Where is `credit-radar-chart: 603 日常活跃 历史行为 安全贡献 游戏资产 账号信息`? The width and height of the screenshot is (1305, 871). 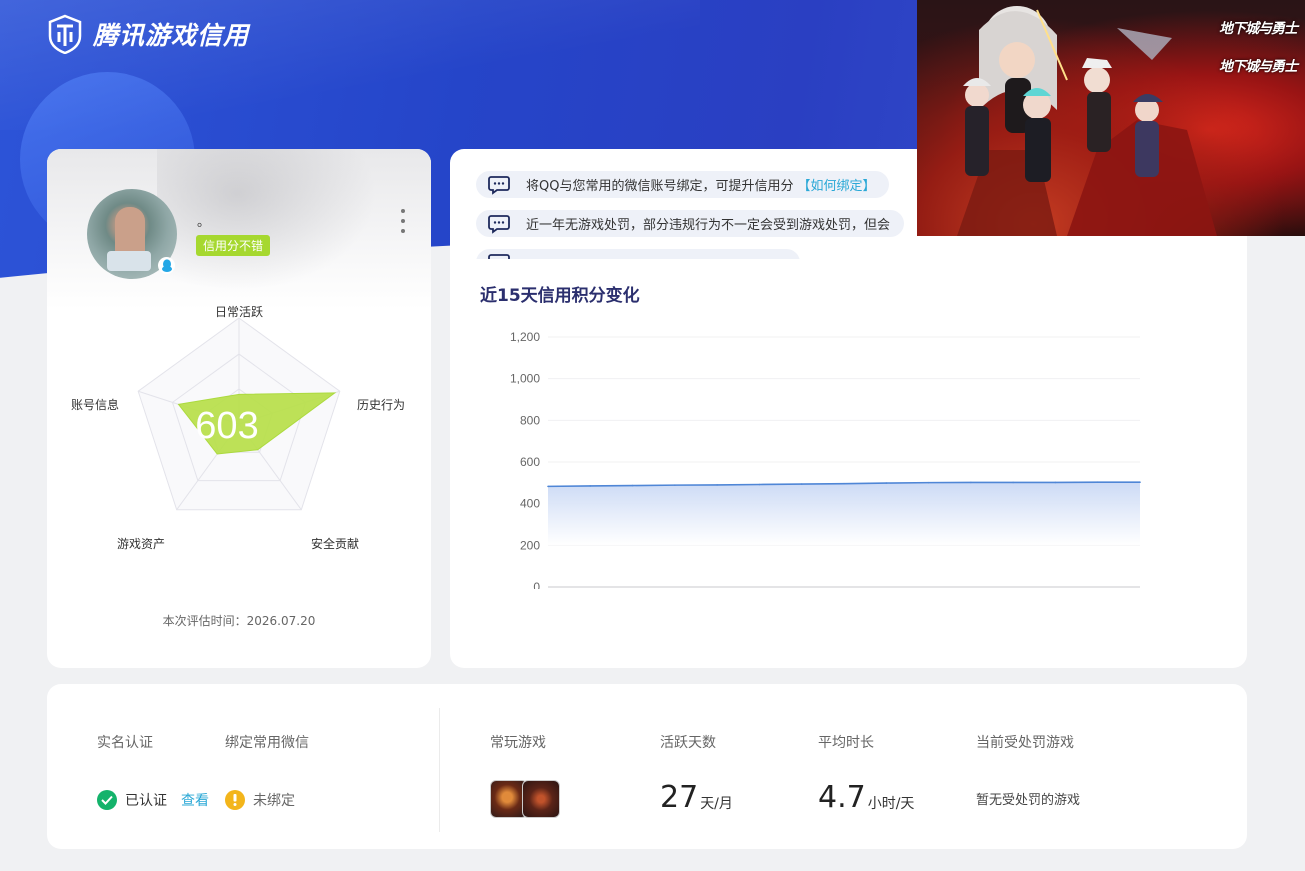
credit-radar-chart: 603 日常活跃 历史行为 安全贡献 游戏资产 账号信息 is located at coordinates (239, 429).